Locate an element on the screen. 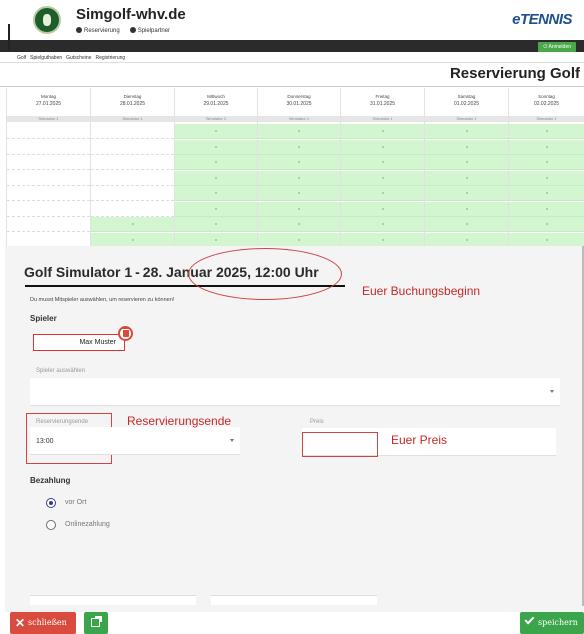 Image resolution: width=584 pixels, height=634 pixels. subnav-spielguthaben: Spielguthaben is located at coordinates (46, 58).